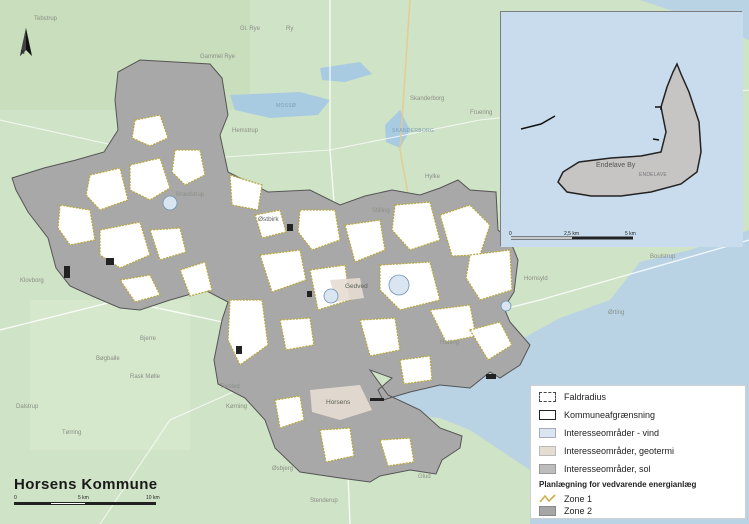 The width and height of the screenshot is (749, 524). What do you see at coordinates (190, 195) in the screenshot?
I see `place-label: Brædstrup` at bounding box center [190, 195].